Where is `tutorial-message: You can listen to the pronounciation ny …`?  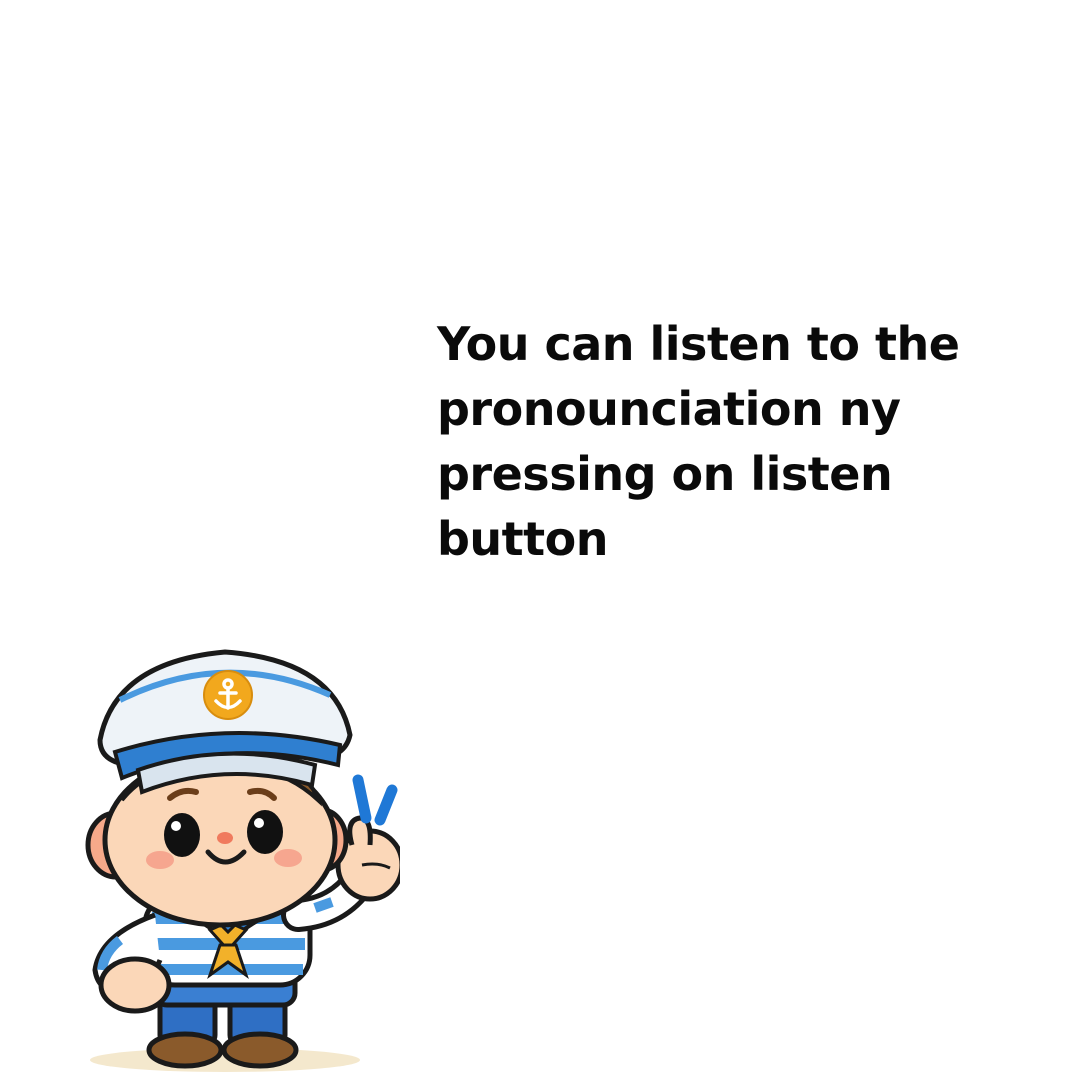 tutorial-message: You can listen to the pronounciation ny … is located at coordinates (698, 441).